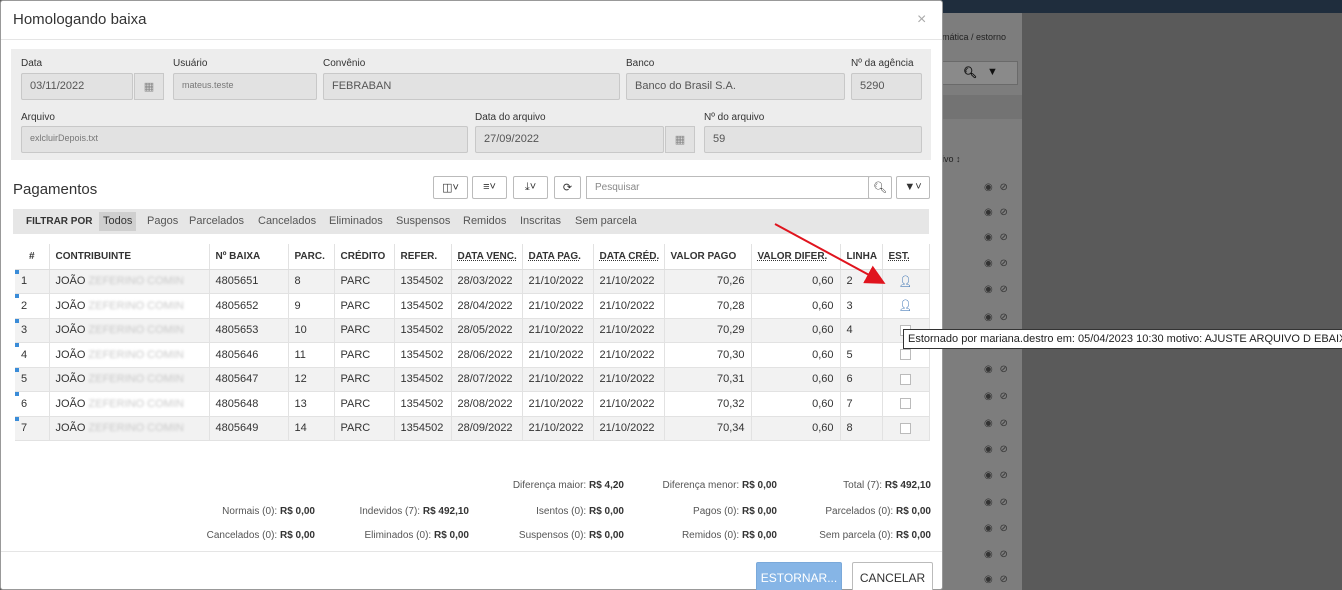 The width and height of the screenshot is (1342, 590). What do you see at coordinates (129, 257) in the screenshot?
I see `col-header-contribuinte: CONTRIBUINTE` at bounding box center [129, 257].